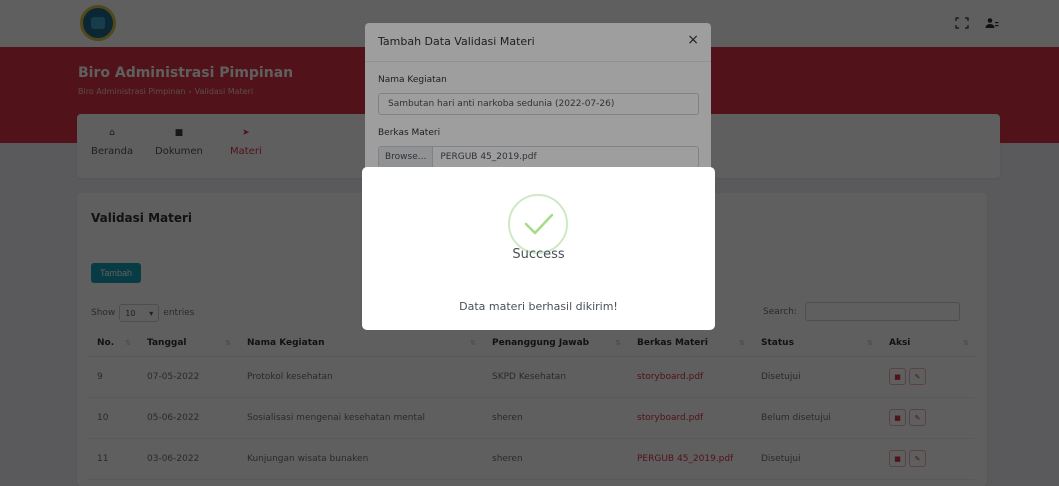  I want to click on success-alert: Success Data materi berhasil dikirim!, so click(538, 248).